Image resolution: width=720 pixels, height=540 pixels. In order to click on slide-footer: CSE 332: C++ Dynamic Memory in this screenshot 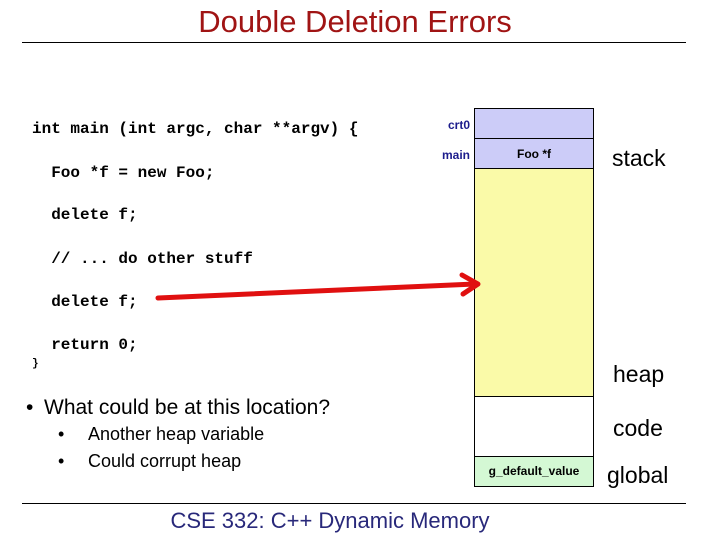, I will do `click(330, 520)`.